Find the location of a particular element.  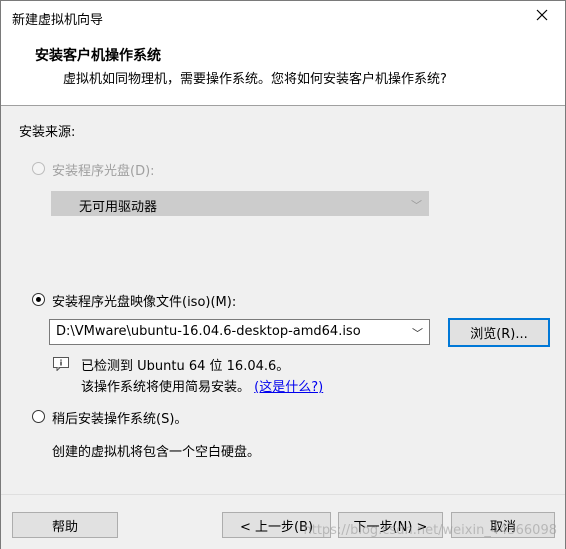

close-button is located at coordinates (542, 17).